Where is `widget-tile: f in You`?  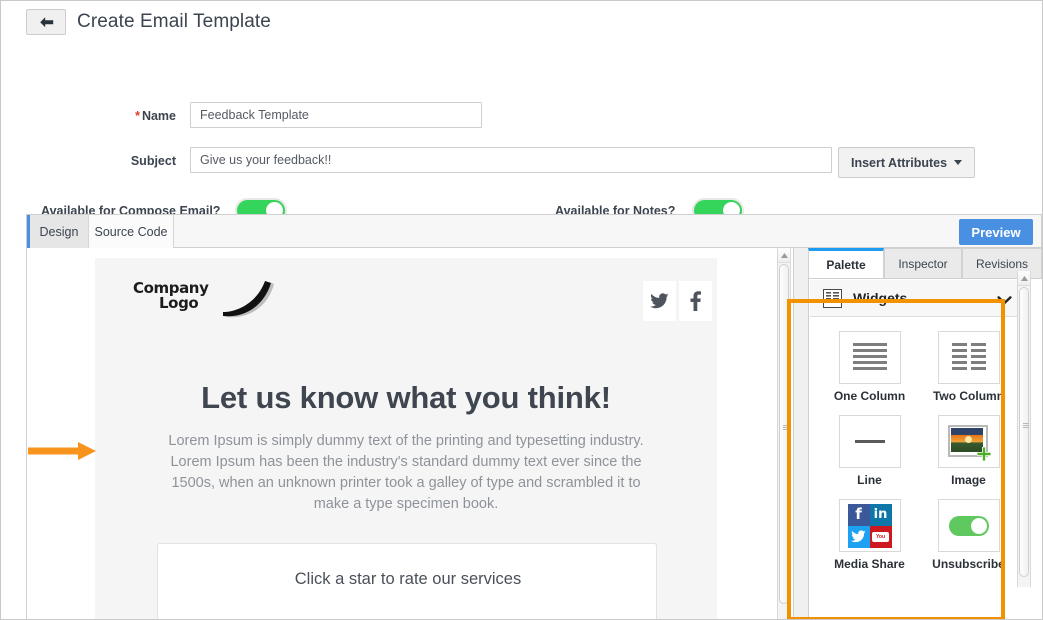
widget-tile: f in You is located at coordinates (869, 525).